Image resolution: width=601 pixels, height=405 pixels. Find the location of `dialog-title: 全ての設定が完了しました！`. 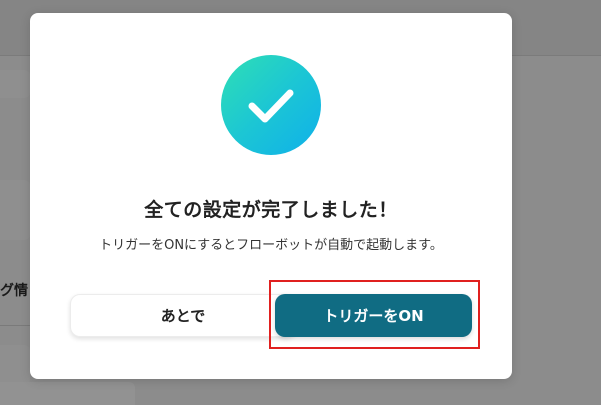

dialog-title: 全ての設定が完了しました！ is located at coordinates (271, 210).